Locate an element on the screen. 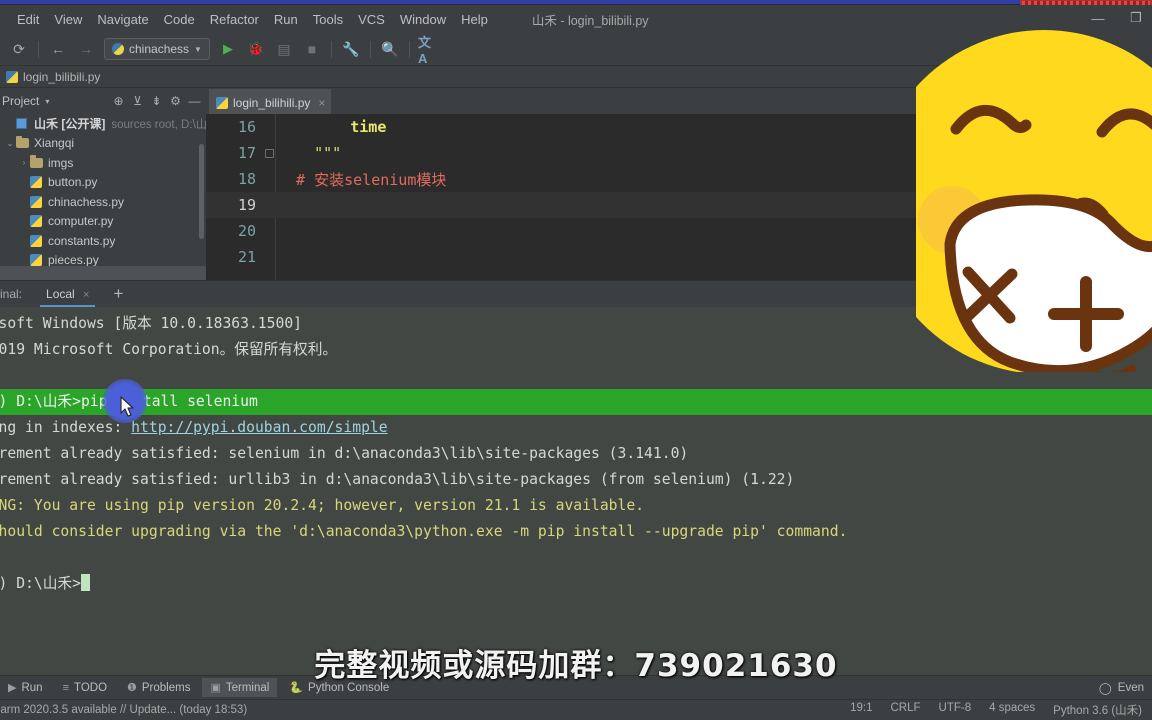 The image size is (1152, 720). terminal-tab-local: Local × is located at coordinates (68, 295).